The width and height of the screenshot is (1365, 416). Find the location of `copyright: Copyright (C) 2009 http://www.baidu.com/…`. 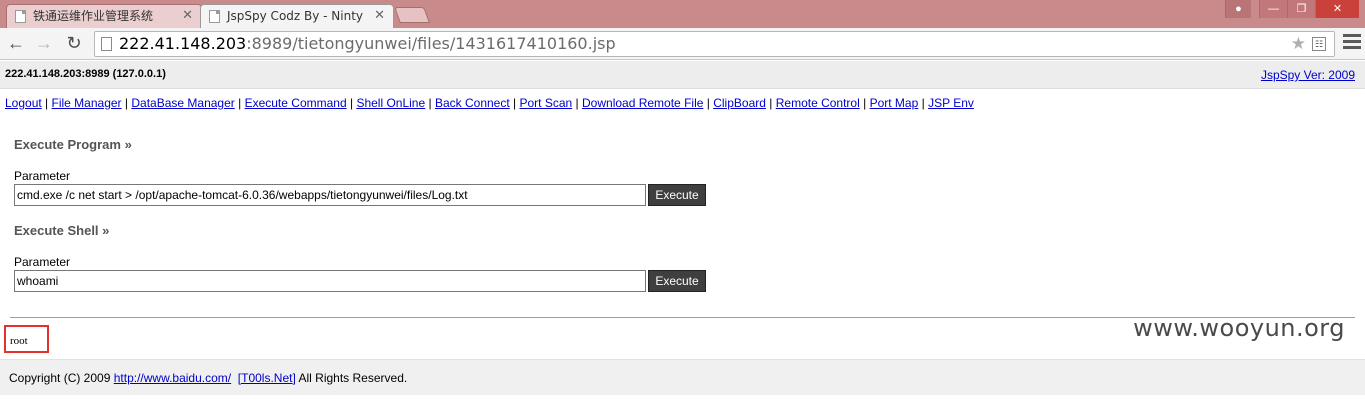

copyright: Copyright (C) 2009 http://www.baidu.com/… is located at coordinates (208, 378).